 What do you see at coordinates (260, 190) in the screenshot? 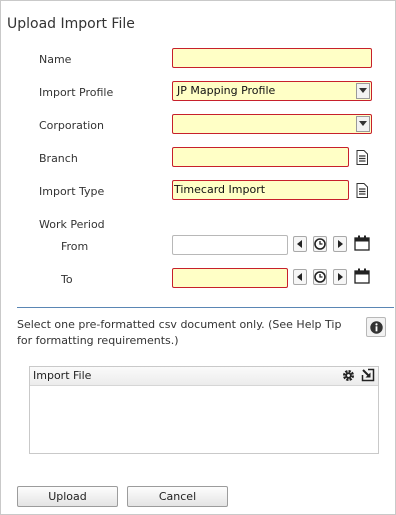
I see `import-type-input: Timecard Import` at bounding box center [260, 190].